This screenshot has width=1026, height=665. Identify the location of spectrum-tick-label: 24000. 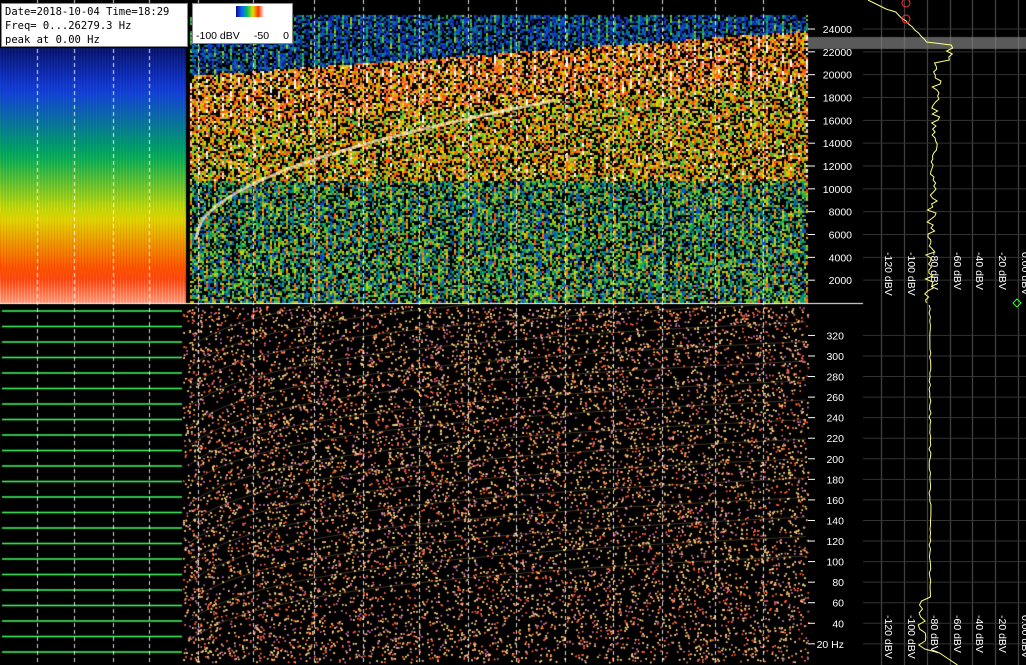
(837, 30).